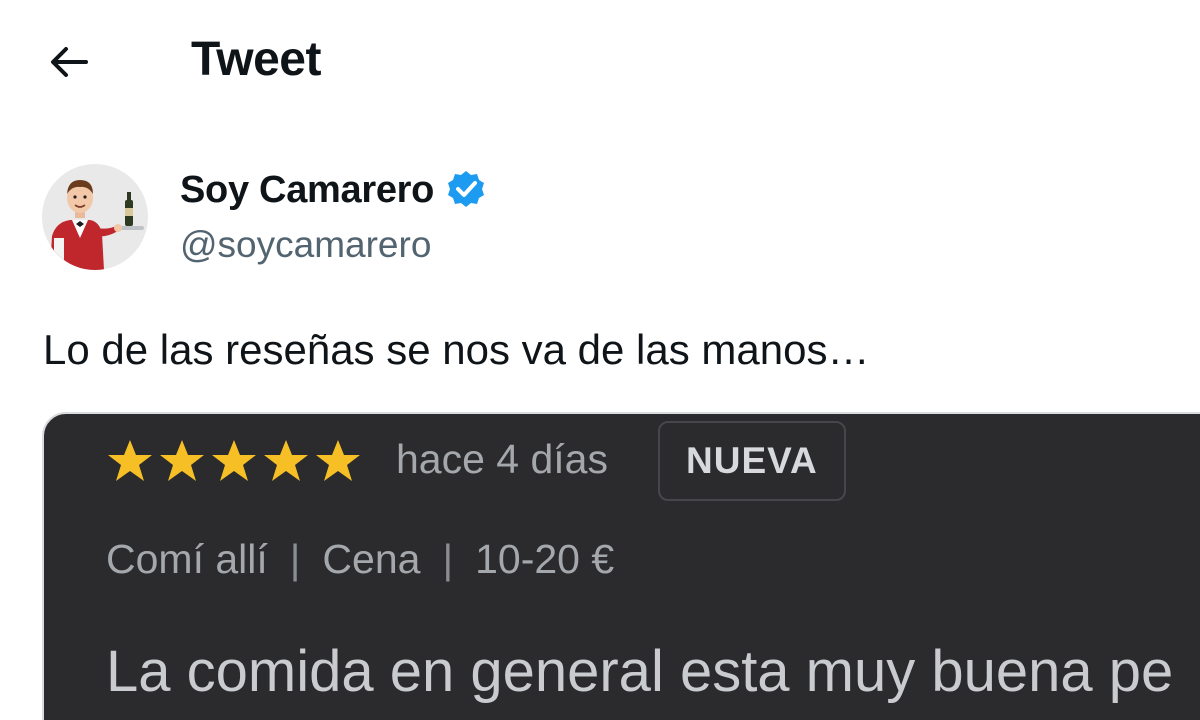 This screenshot has width=1200, height=720. Describe the element at coordinates (256, 59) in the screenshot. I see `page-title: Tweet` at that location.